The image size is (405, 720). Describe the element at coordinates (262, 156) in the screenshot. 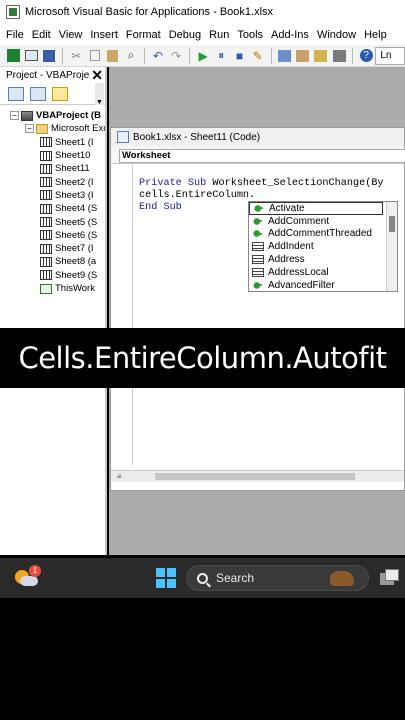

I see `object-dropdown: Worksheet` at that location.